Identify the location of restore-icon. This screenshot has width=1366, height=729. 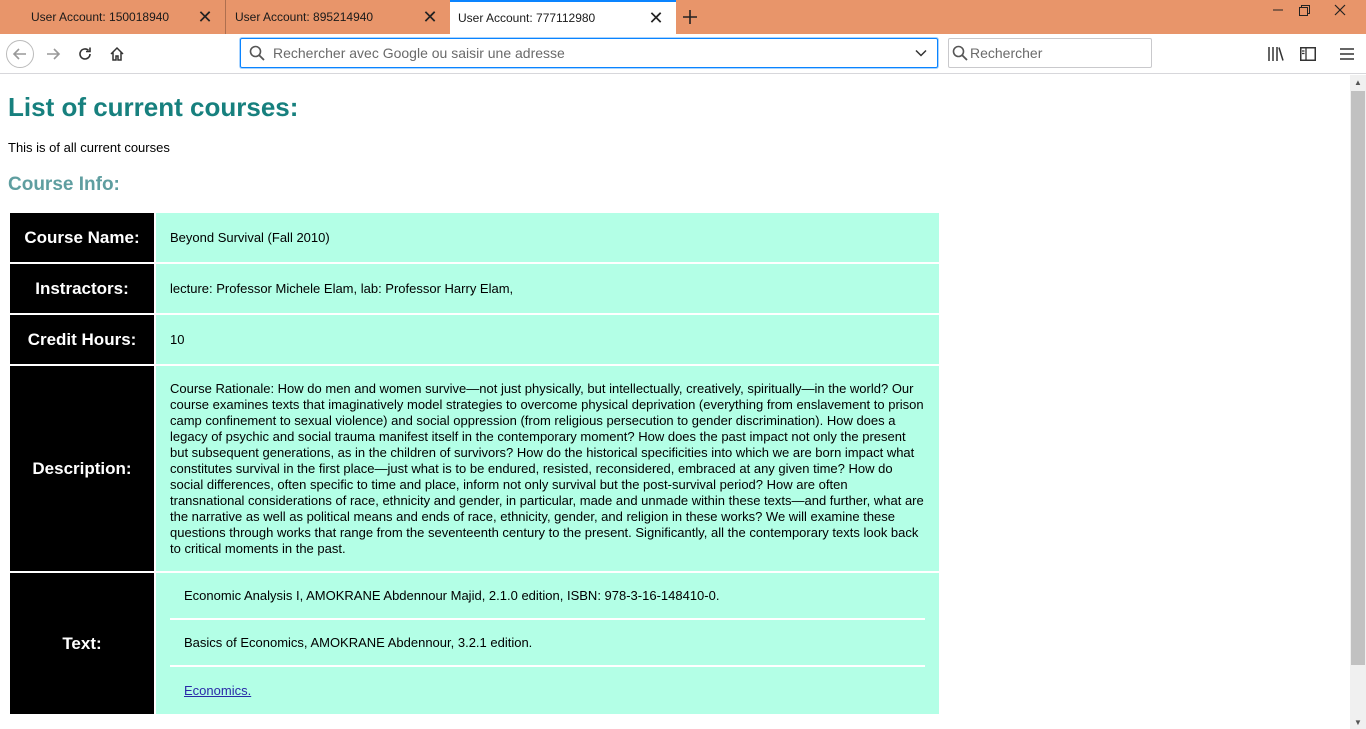
(1304, 10).